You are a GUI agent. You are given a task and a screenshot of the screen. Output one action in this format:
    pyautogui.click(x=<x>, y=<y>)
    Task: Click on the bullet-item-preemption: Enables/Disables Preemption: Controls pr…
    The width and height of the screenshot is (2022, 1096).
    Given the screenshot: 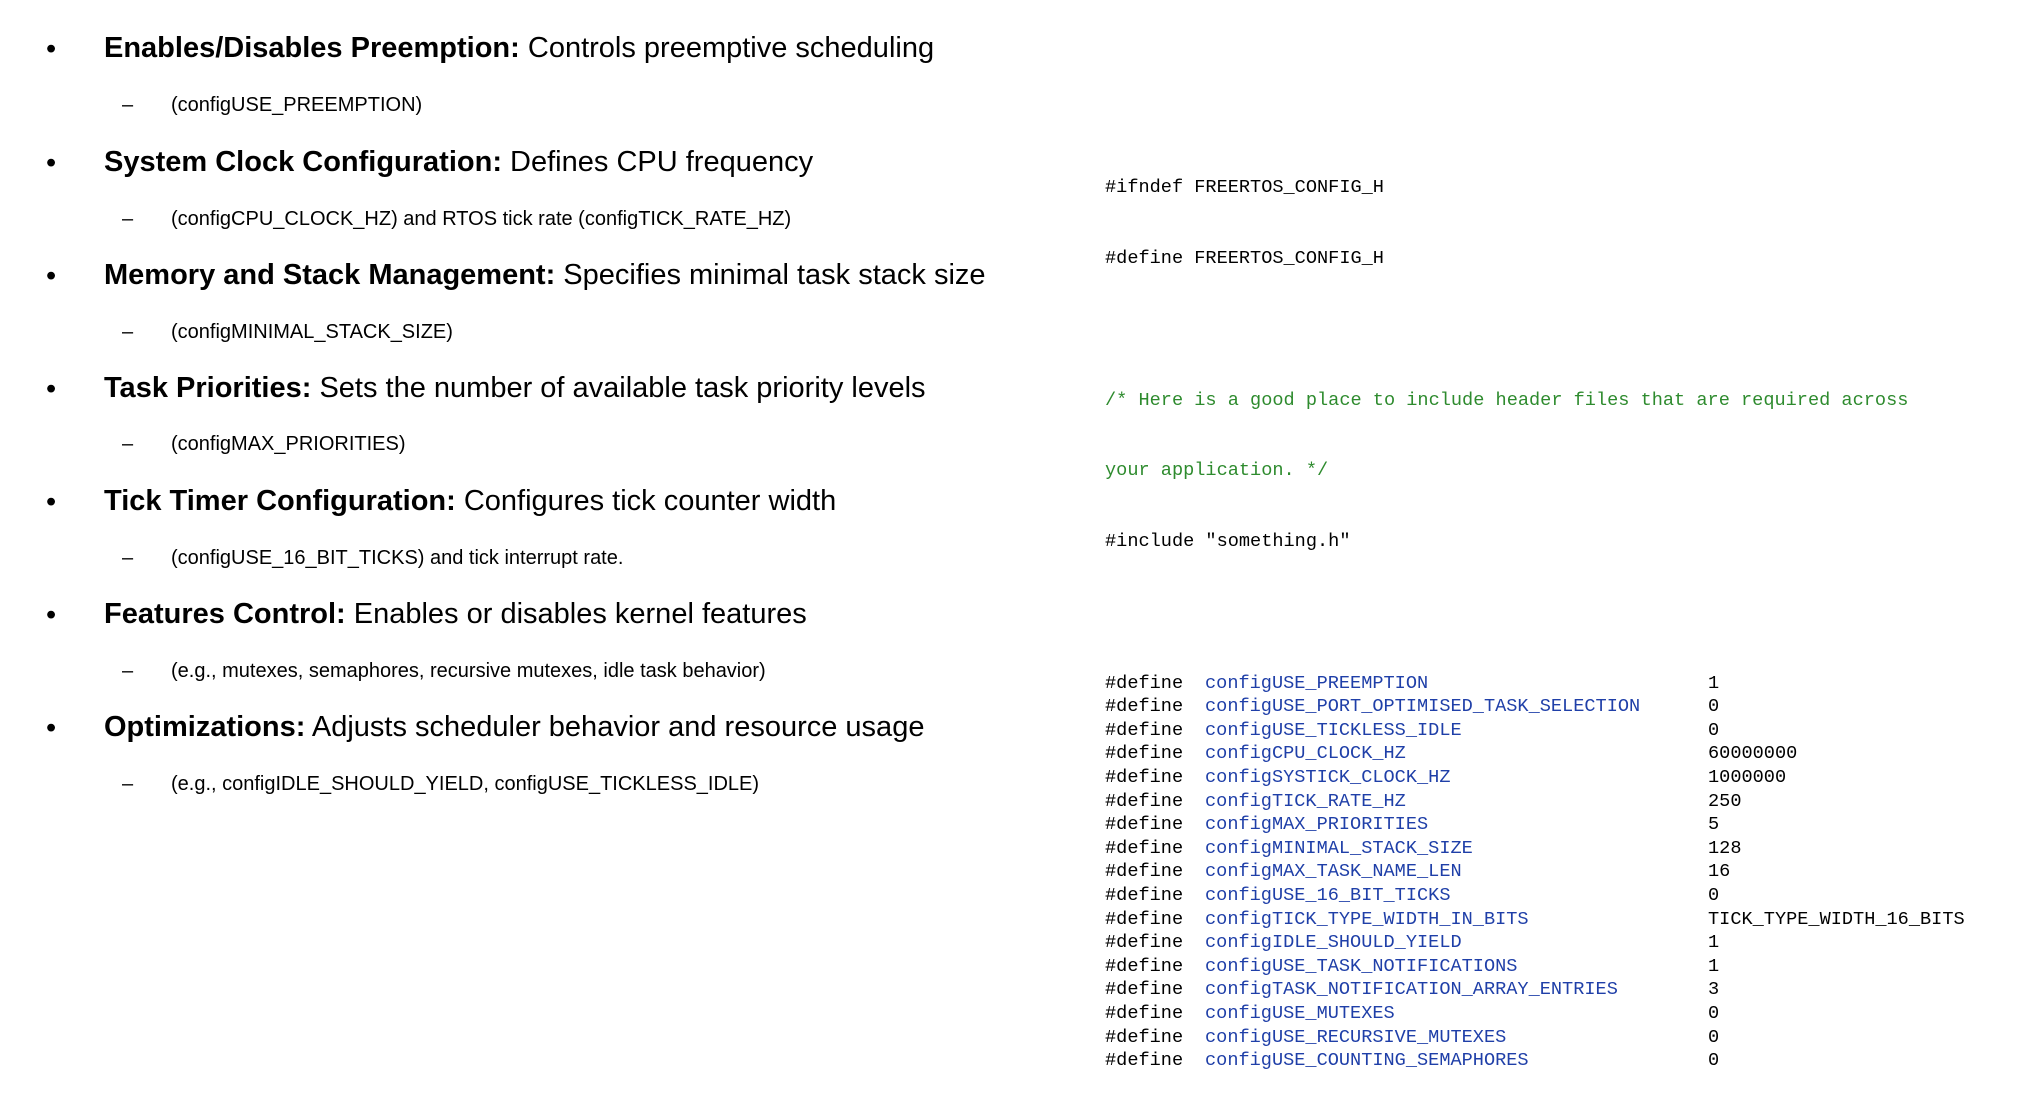 What is the action you would take?
    pyautogui.click(x=519, y=48)
    